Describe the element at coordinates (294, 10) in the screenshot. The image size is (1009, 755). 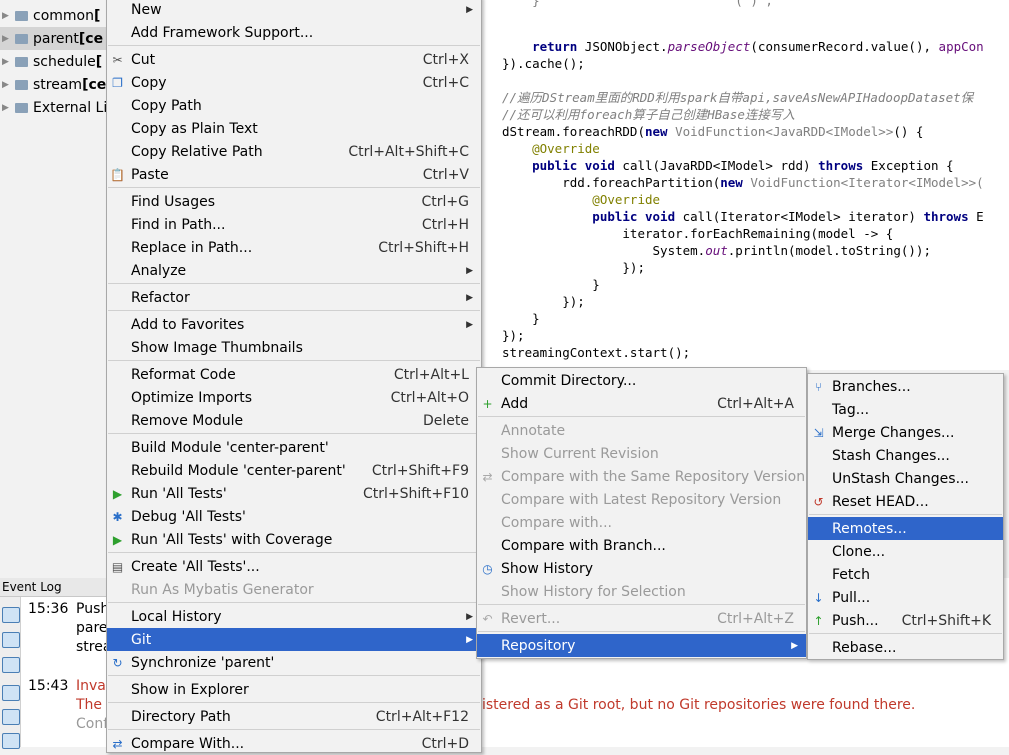
I see `menu-item-new: New ▶` at that location.